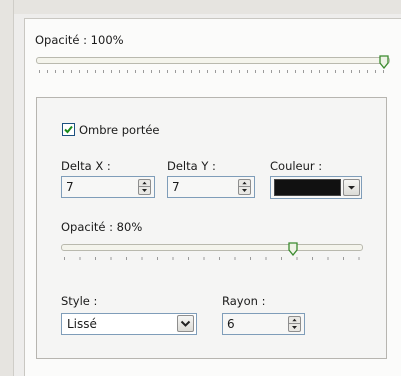 The height and width of the screenshot is (376, 401). I want to click on radius-stepper, so click(294, 324).